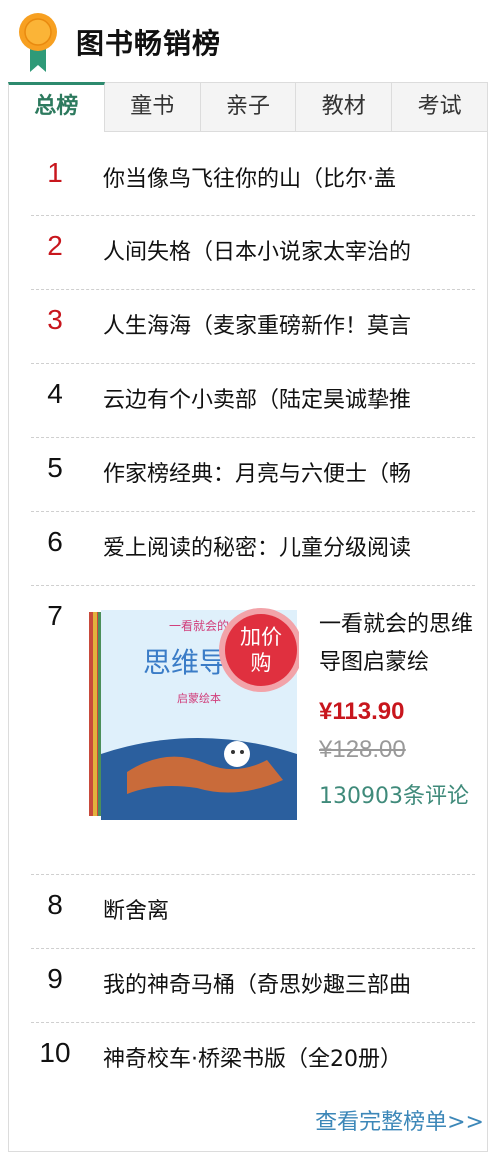  I want to click on book-title: 断舍离, so click(289, 909).